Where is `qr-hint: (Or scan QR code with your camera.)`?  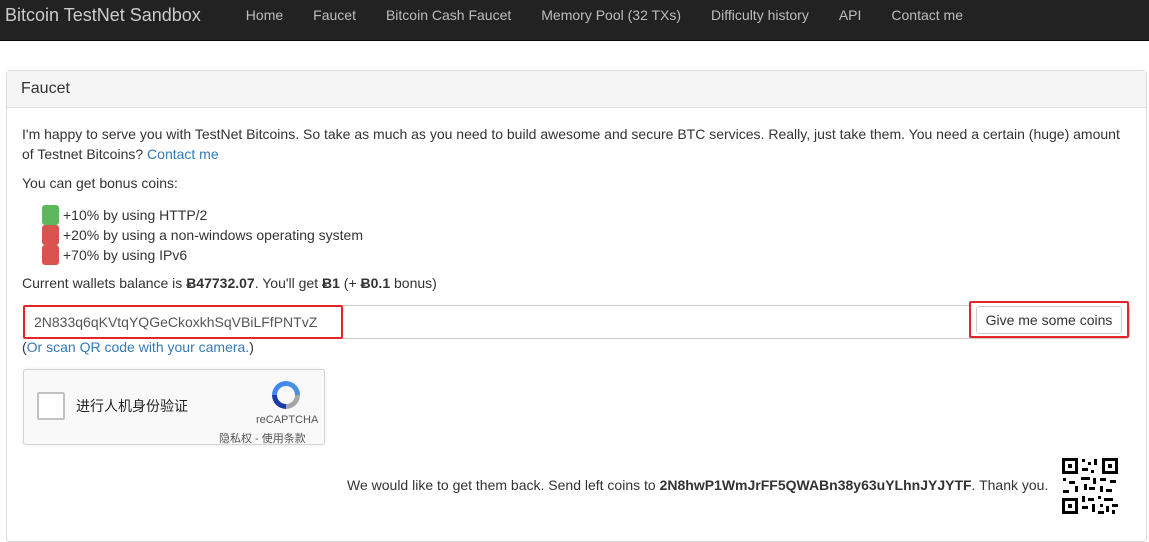 qr-hint: (Or scan QR code with your camera.) is located at coordinates (138, 347).